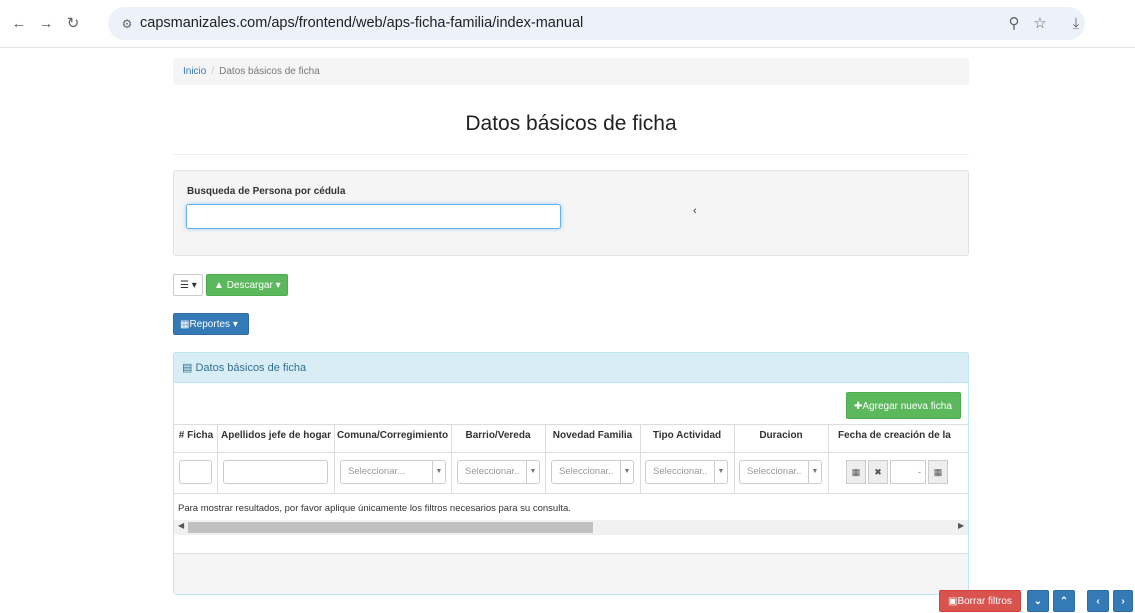 The image size is (1135, 613). I want to click on fecha-range-filter: ▦ ✖ - ▦, so click(907, 472).